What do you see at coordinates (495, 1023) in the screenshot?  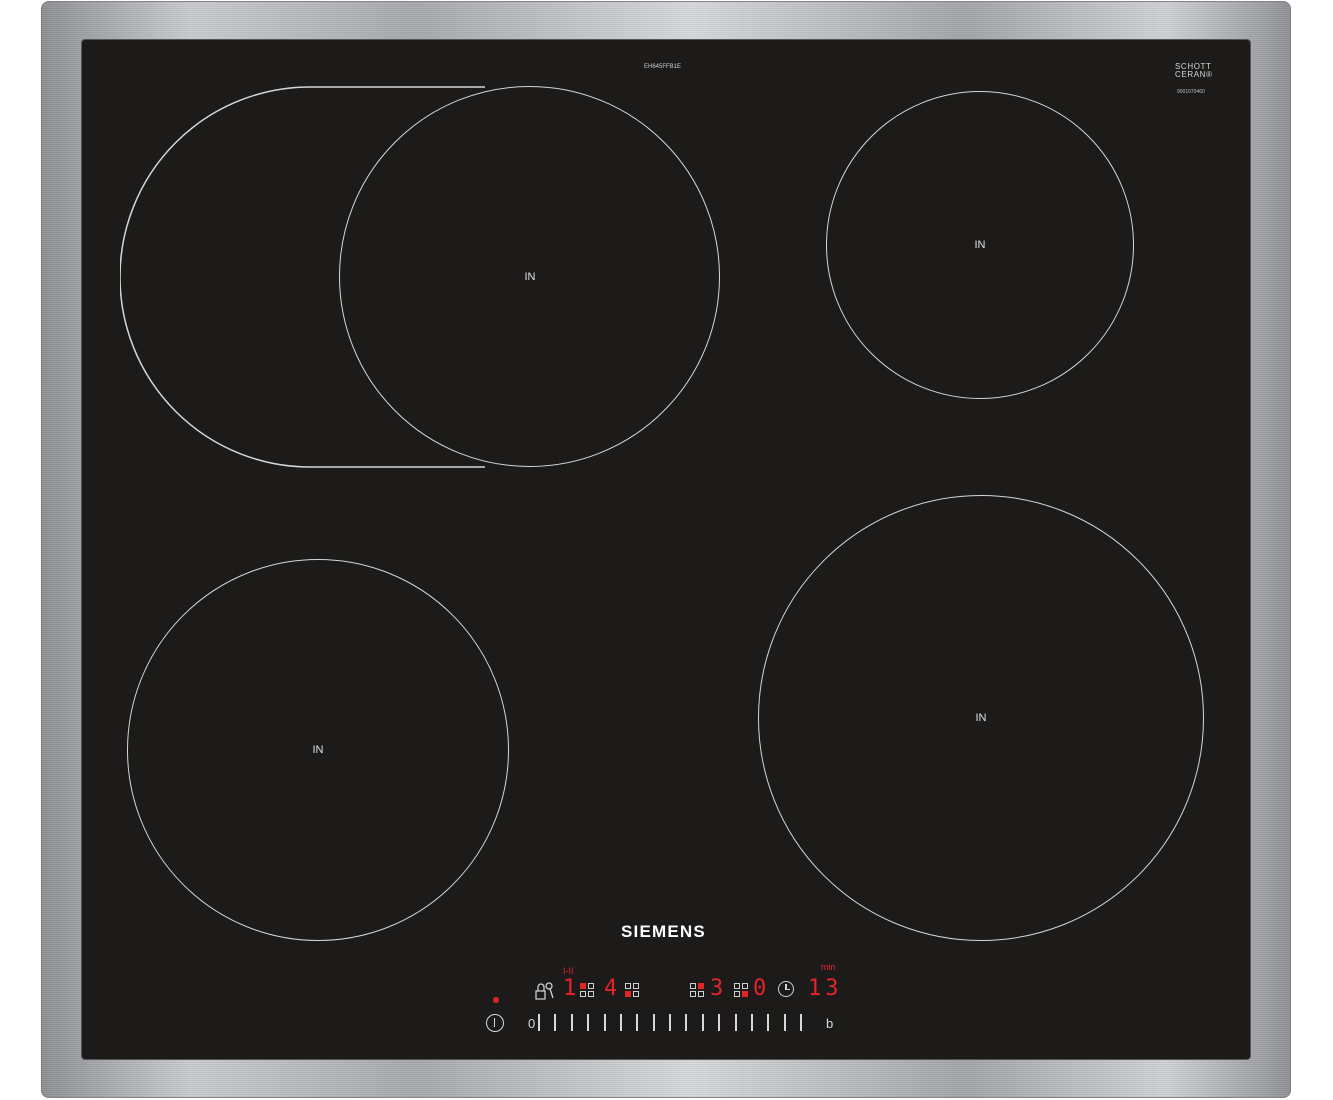 I see `power-button` at bounding box center [495, 1023].